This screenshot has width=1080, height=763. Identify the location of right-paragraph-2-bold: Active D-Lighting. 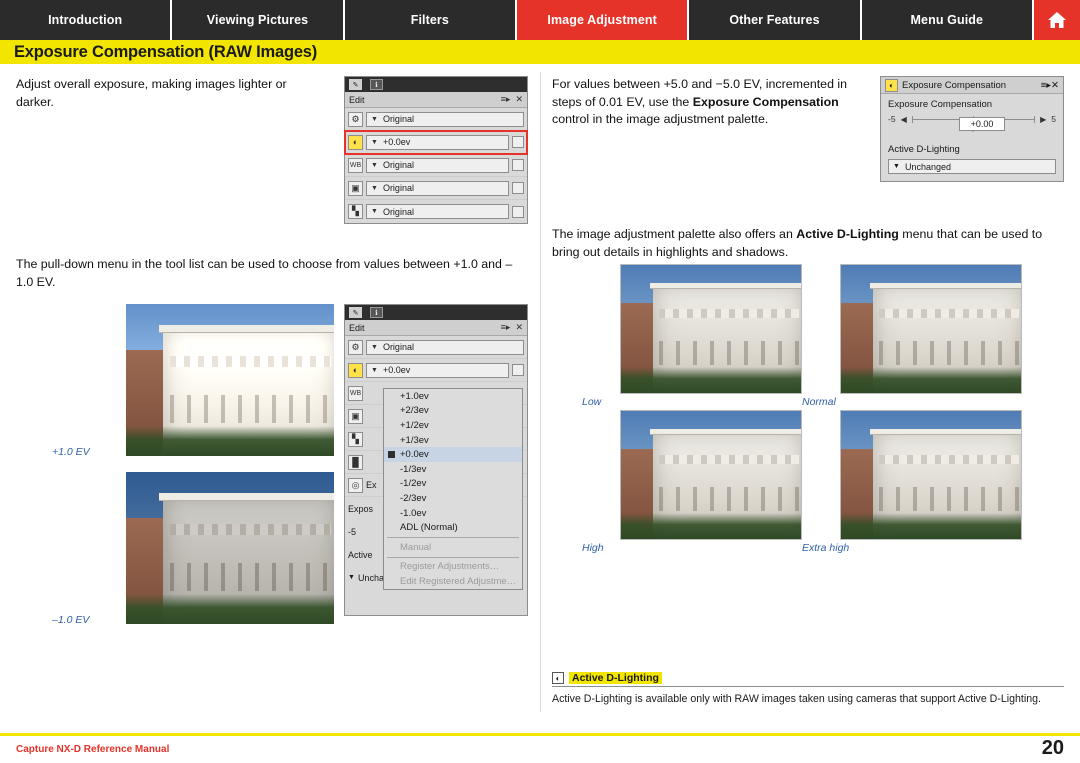
(847, 234).